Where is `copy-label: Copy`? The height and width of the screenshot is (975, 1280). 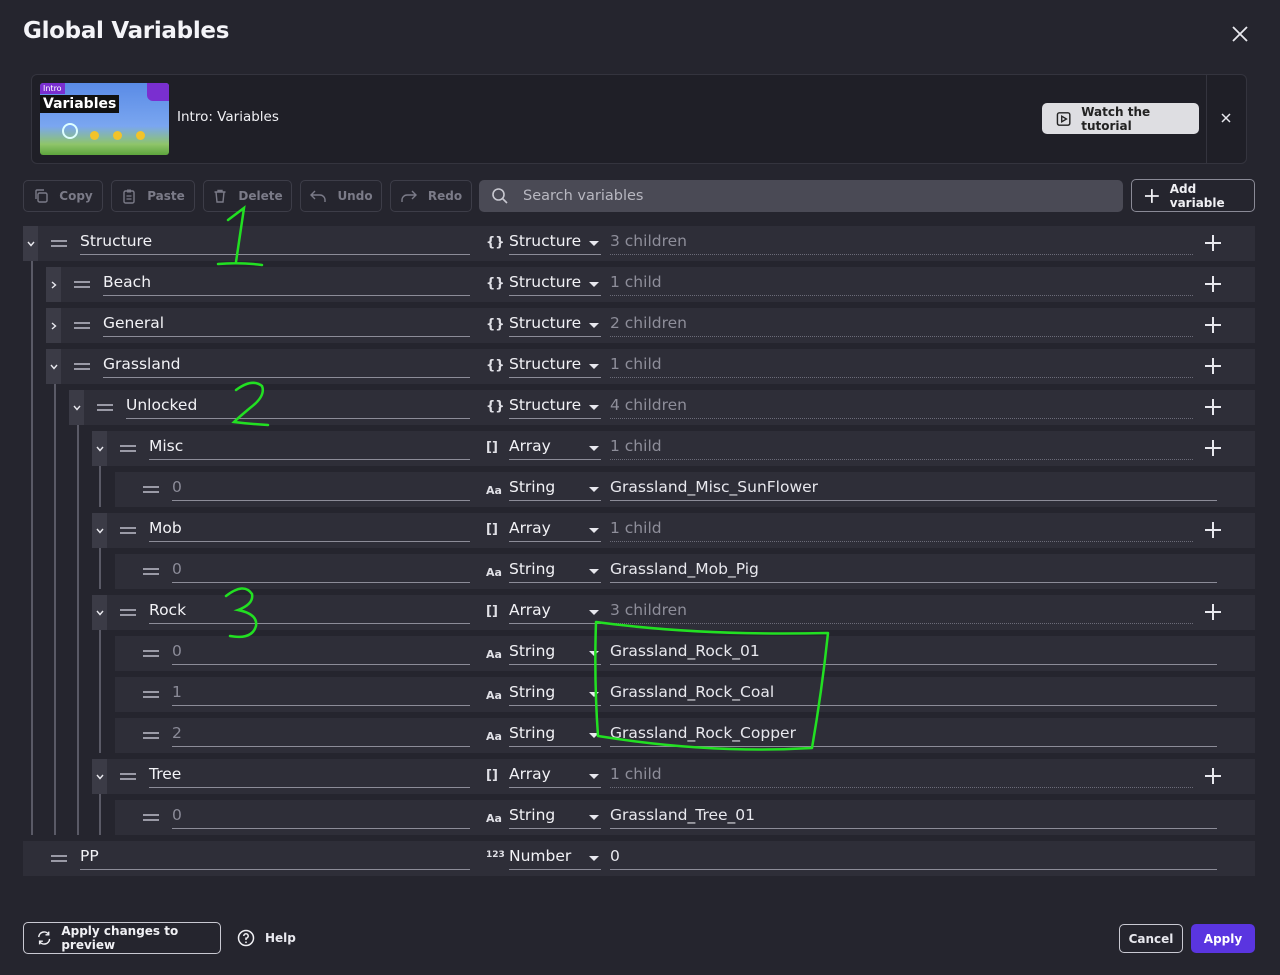 copy-label: Copy is located at coordinates (76, 196).